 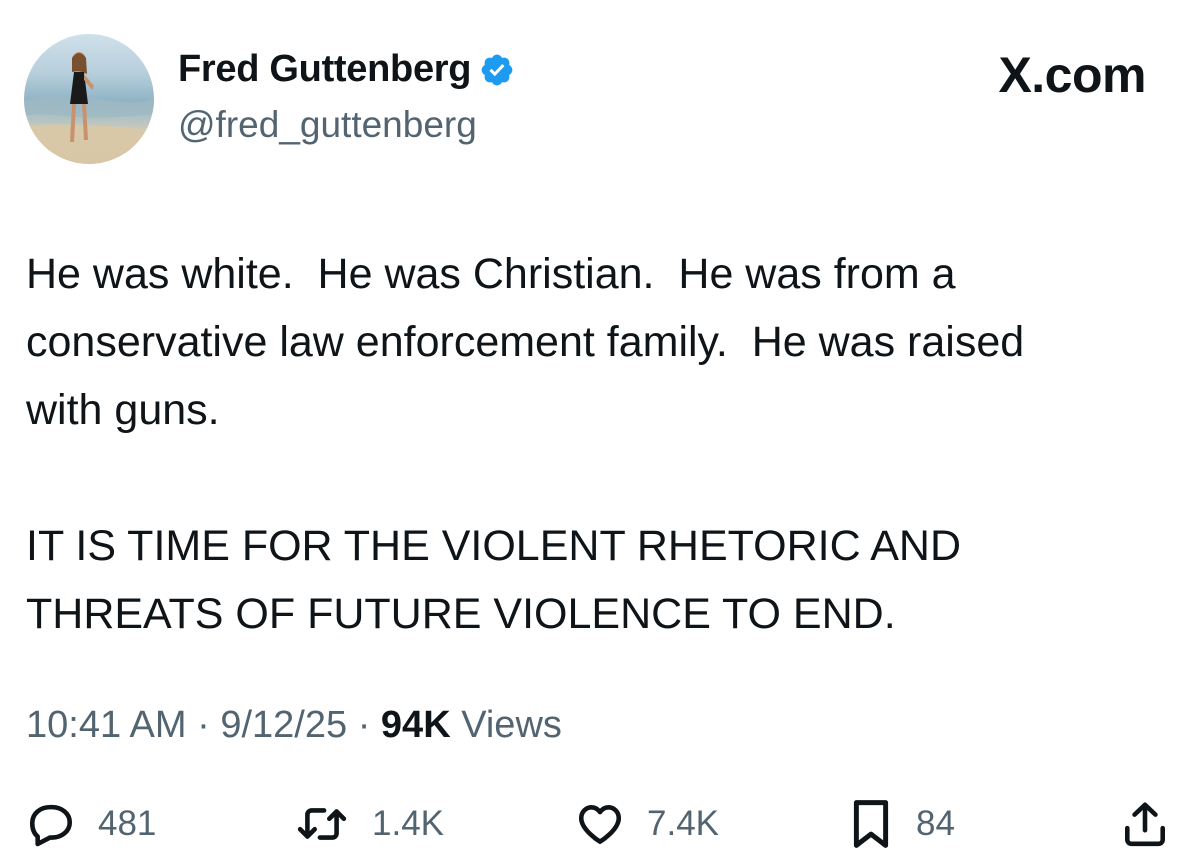 I want to click on avatar, so click(x=89, y=99).